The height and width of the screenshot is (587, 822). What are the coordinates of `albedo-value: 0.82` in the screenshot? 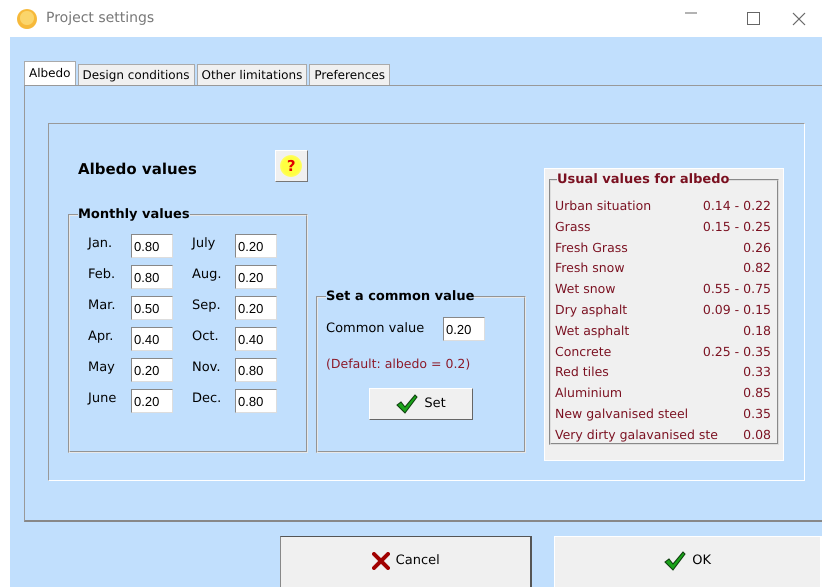 It's located at (757, 268).